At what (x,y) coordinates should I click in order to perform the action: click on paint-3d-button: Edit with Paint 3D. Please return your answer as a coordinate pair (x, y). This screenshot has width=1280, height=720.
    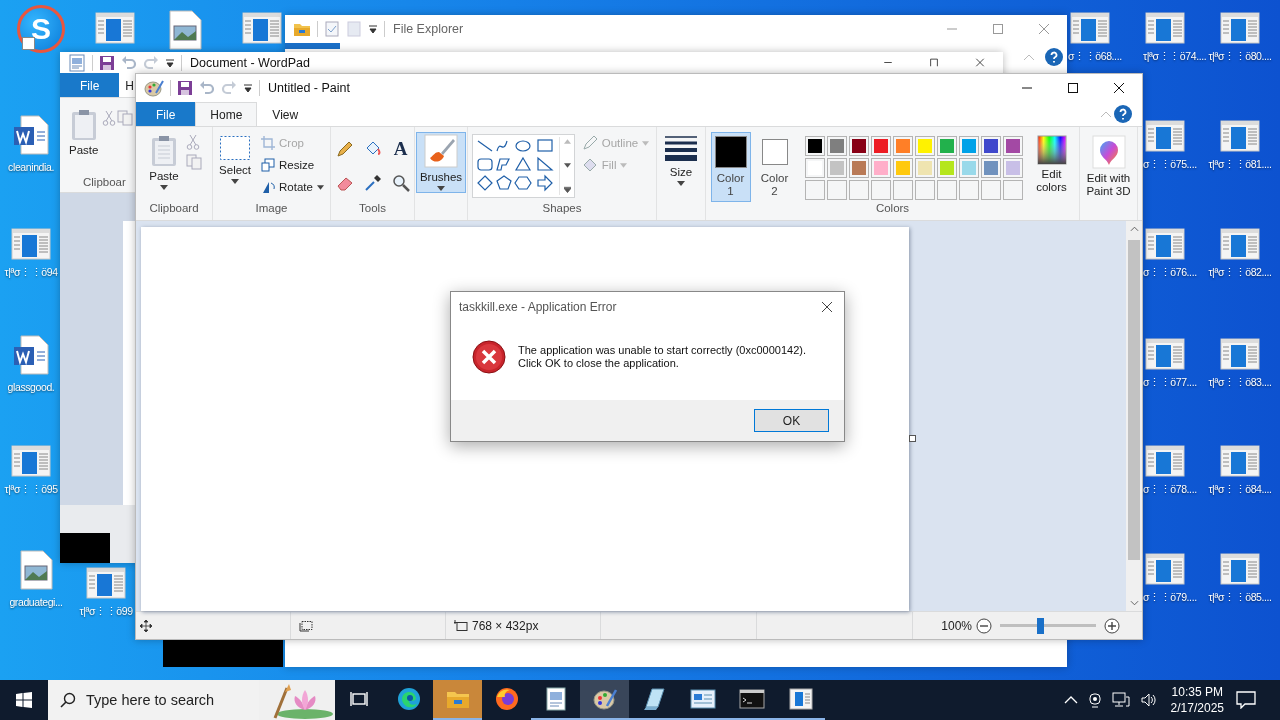
    Looking at the image, I should click on (1108, 166).